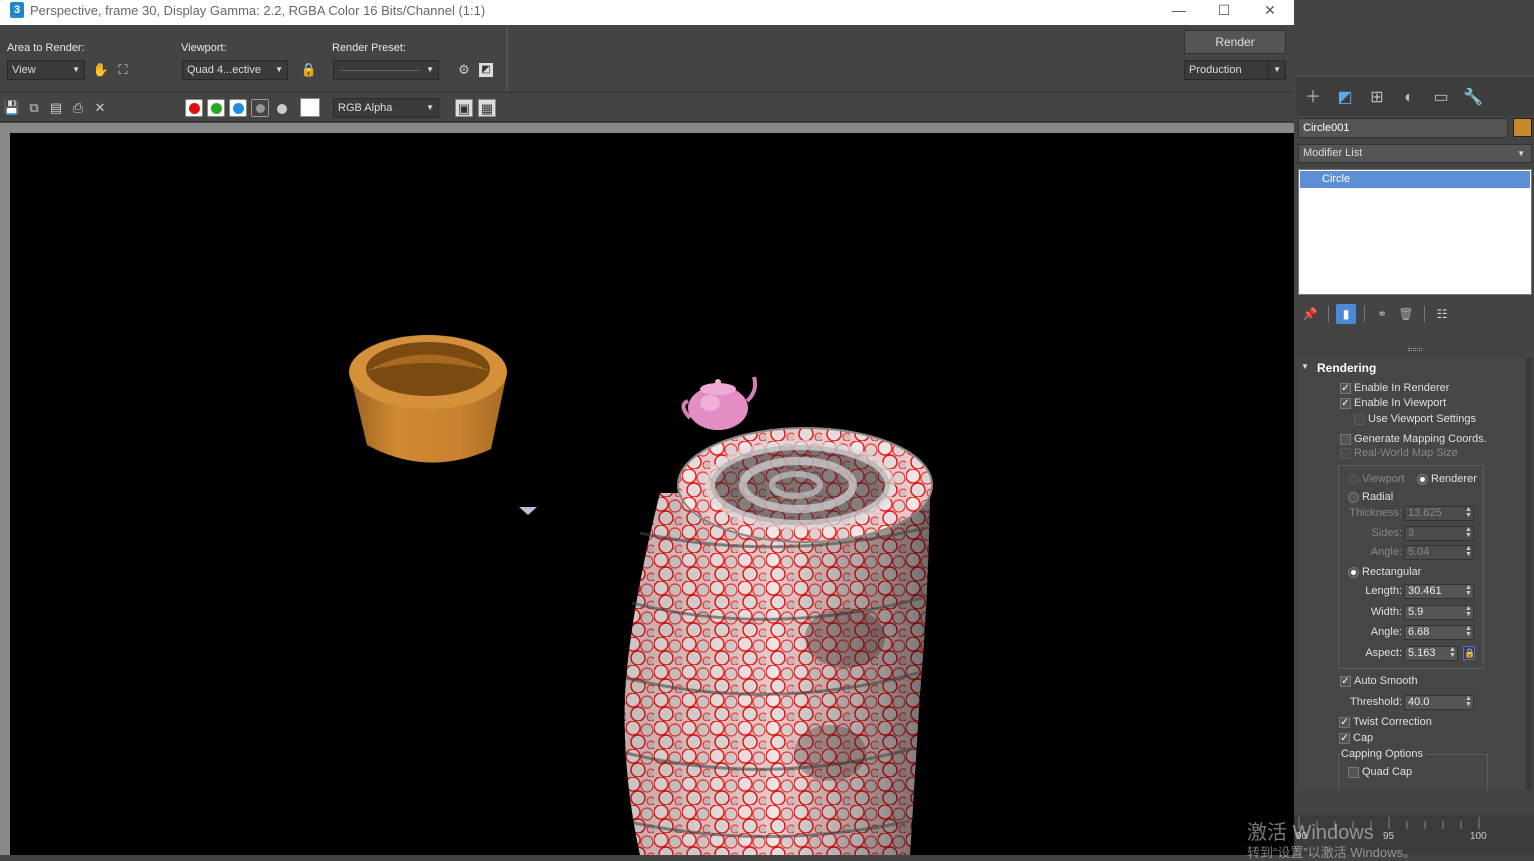 This screenshot has width=1534, height=861. Describe the element at coordinates (100, 108) in the screenshot. I see `clear-image-icon: ✕` at that location.